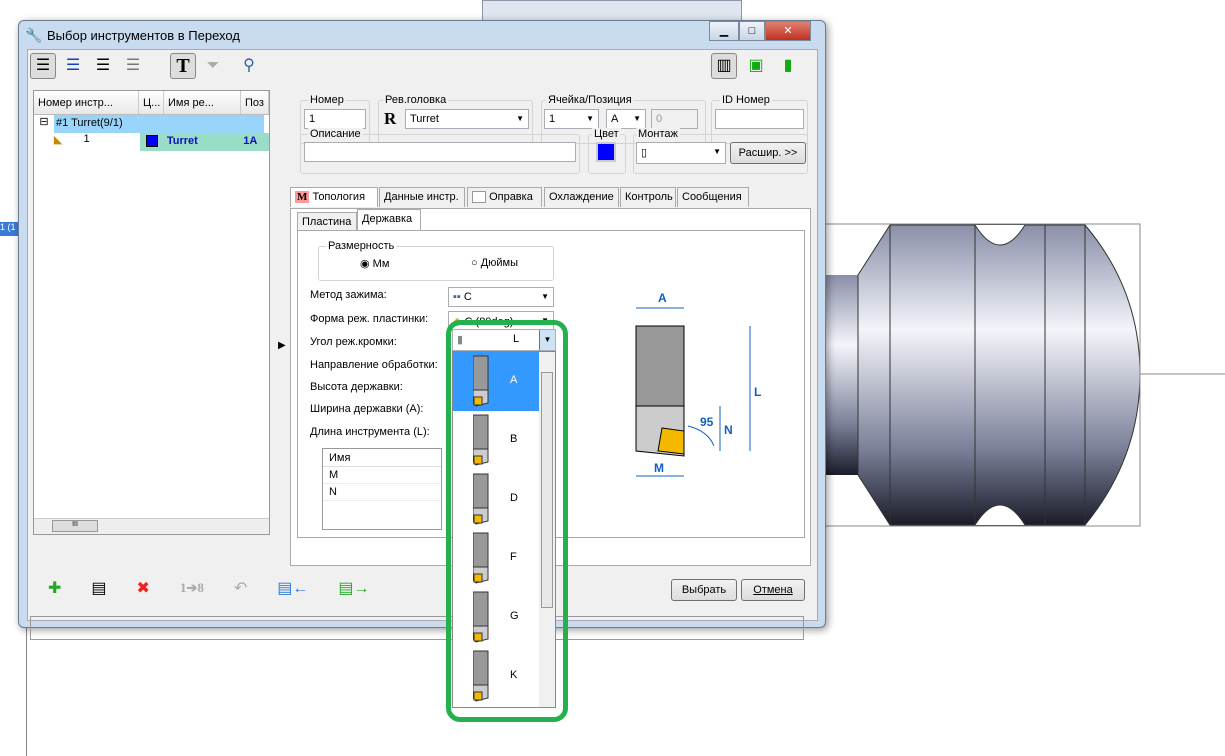 This screenshot has width=1225, height=756. What do you see at coordinates (356, 387) in the screenshot?
I see `height-label: Высота державки:` at bounding box center [356, 387].